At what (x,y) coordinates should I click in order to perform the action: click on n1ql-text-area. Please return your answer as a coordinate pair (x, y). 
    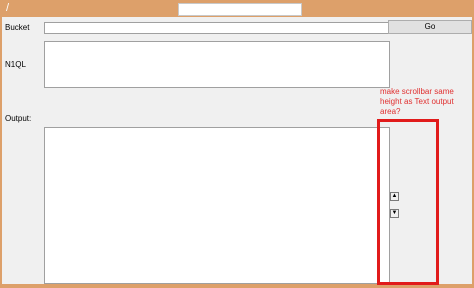
    Looking at the image, I should click on (217, 64).